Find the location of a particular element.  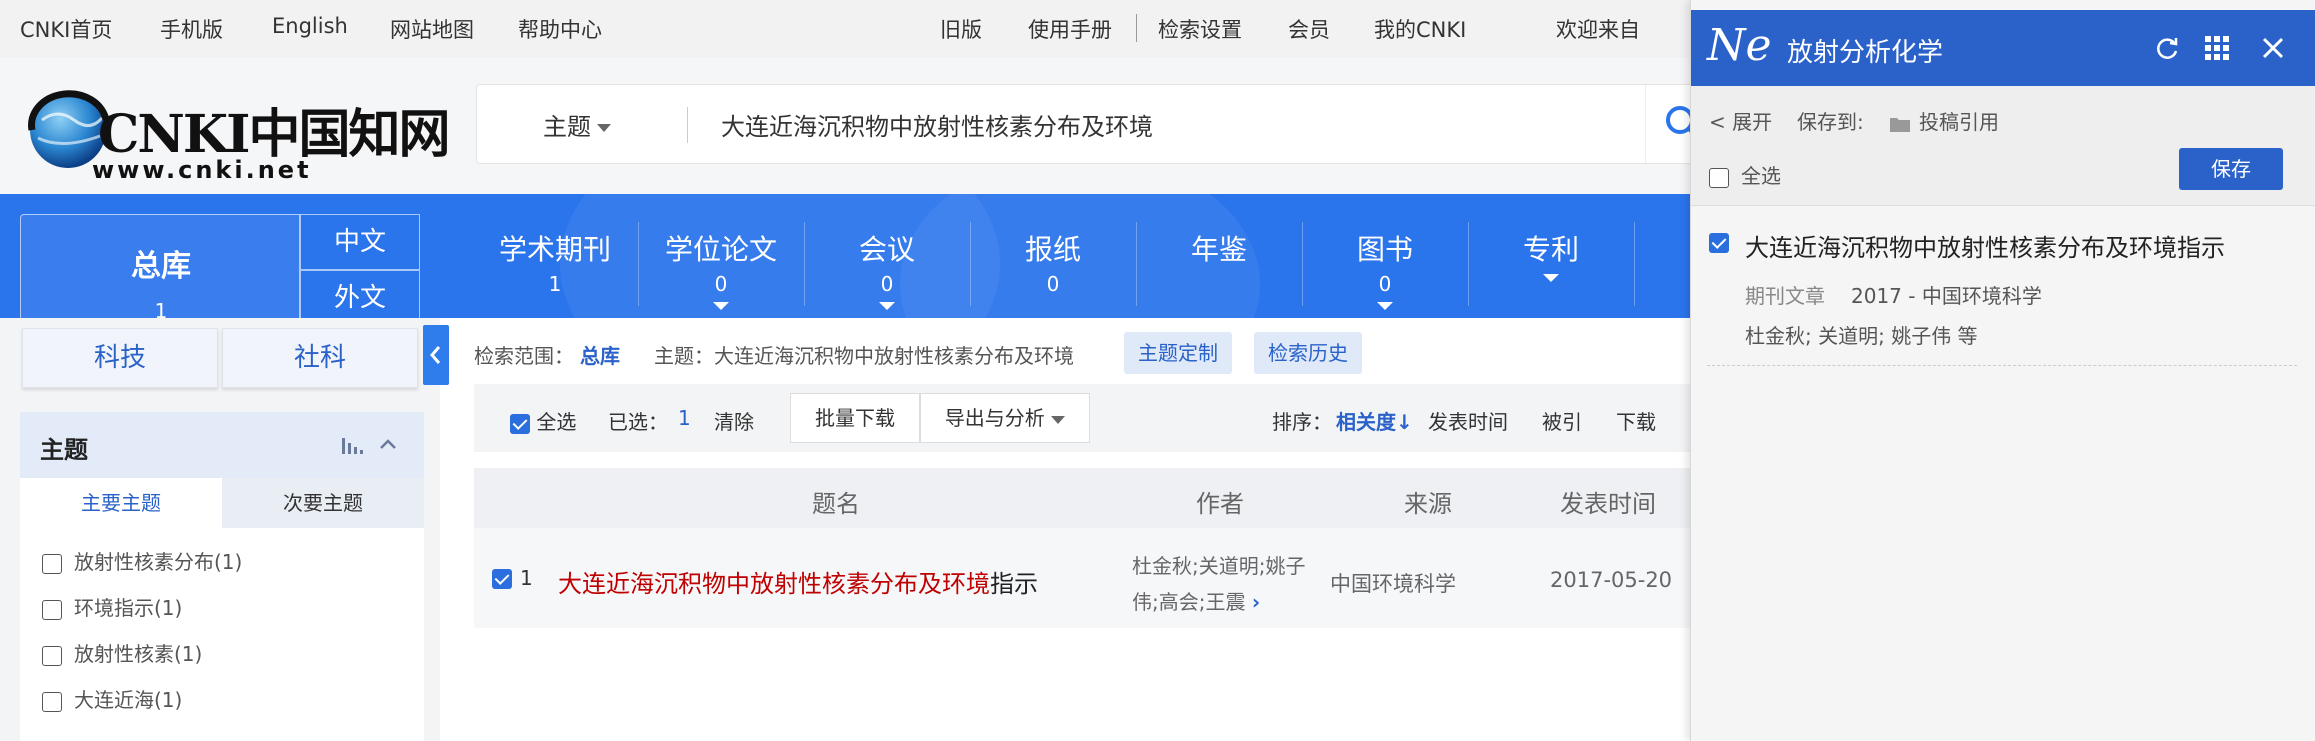

folder-selector: 投稿引用 is located at coordinates (1944, 120).